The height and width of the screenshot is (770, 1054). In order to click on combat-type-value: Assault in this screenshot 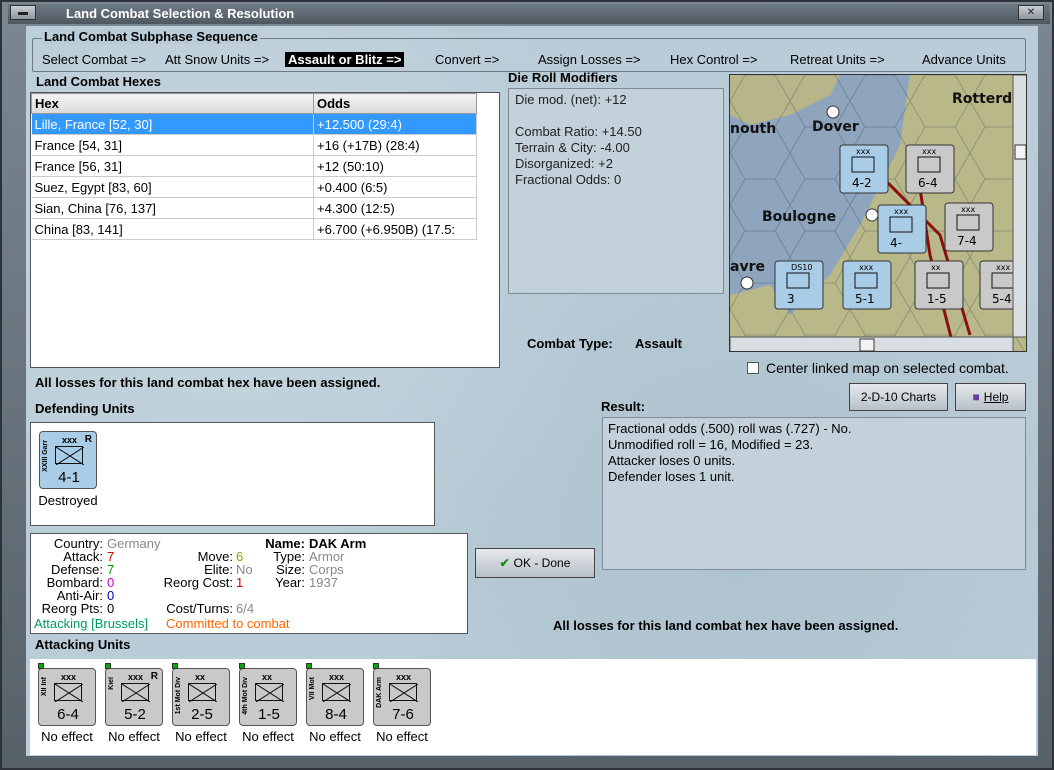, I will do `click(658, 343)`.